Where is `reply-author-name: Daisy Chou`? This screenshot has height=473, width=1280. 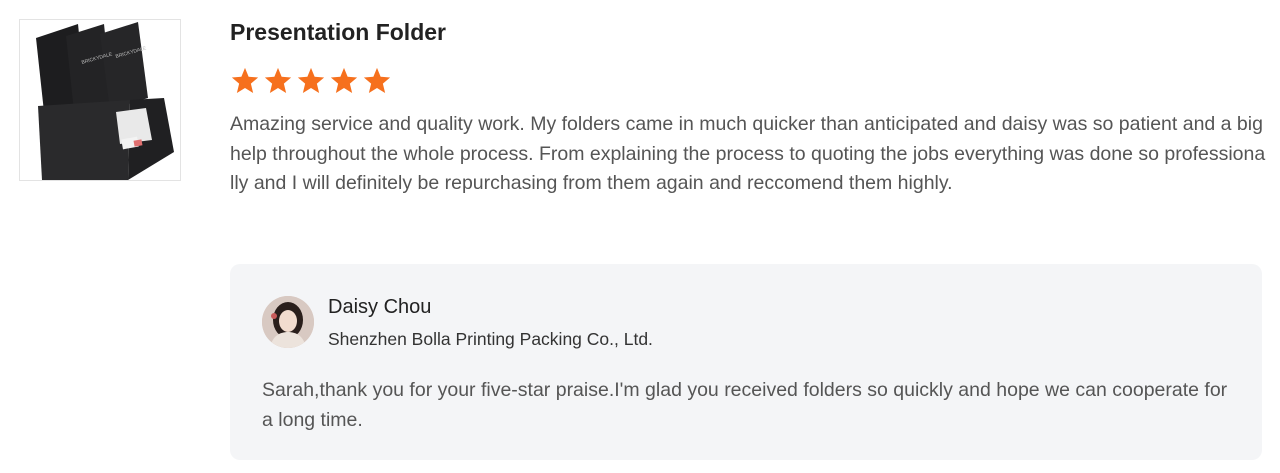 reply-author-name: Daisy Chou is located at coordinates (380, 307).